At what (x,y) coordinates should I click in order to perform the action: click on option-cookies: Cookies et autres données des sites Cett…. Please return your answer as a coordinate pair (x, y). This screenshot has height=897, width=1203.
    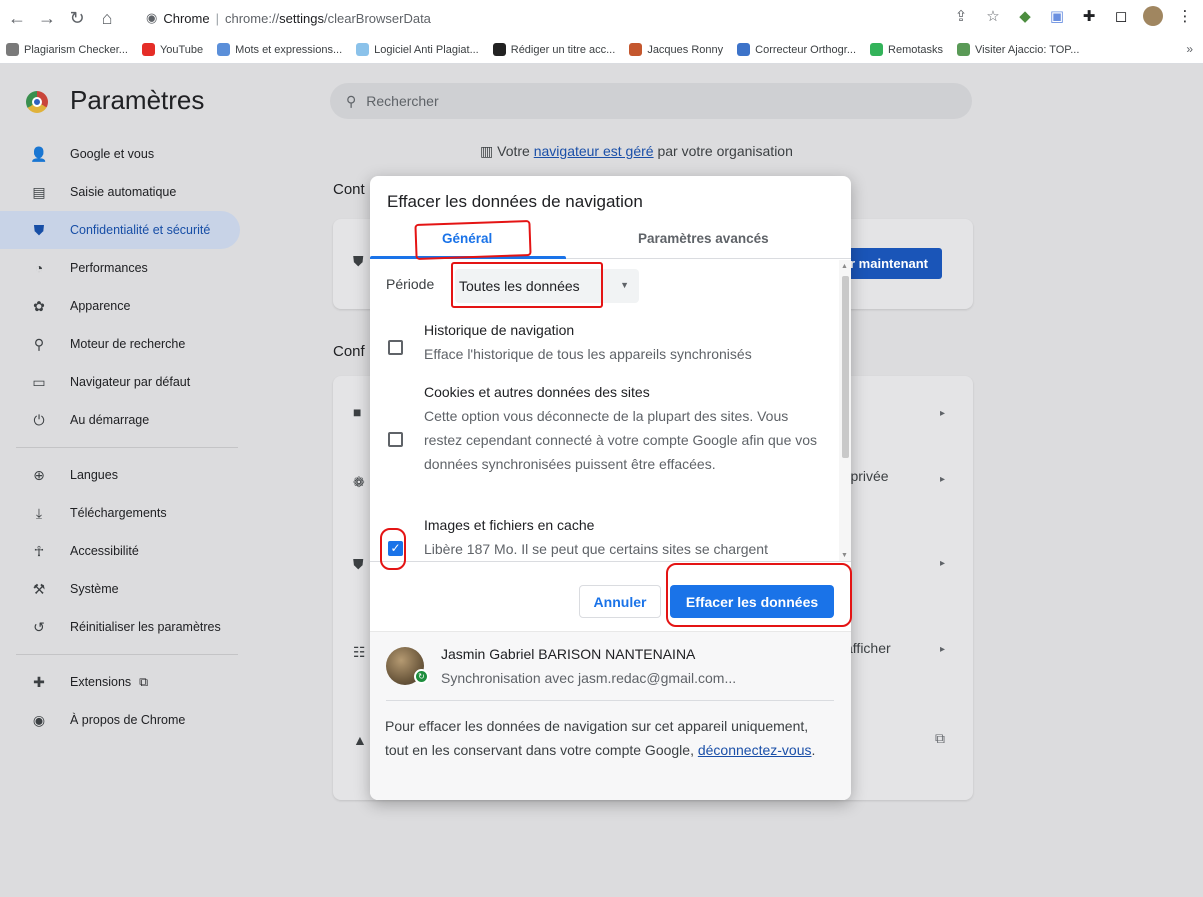
    Looking at the image, I should click on (608, 444).